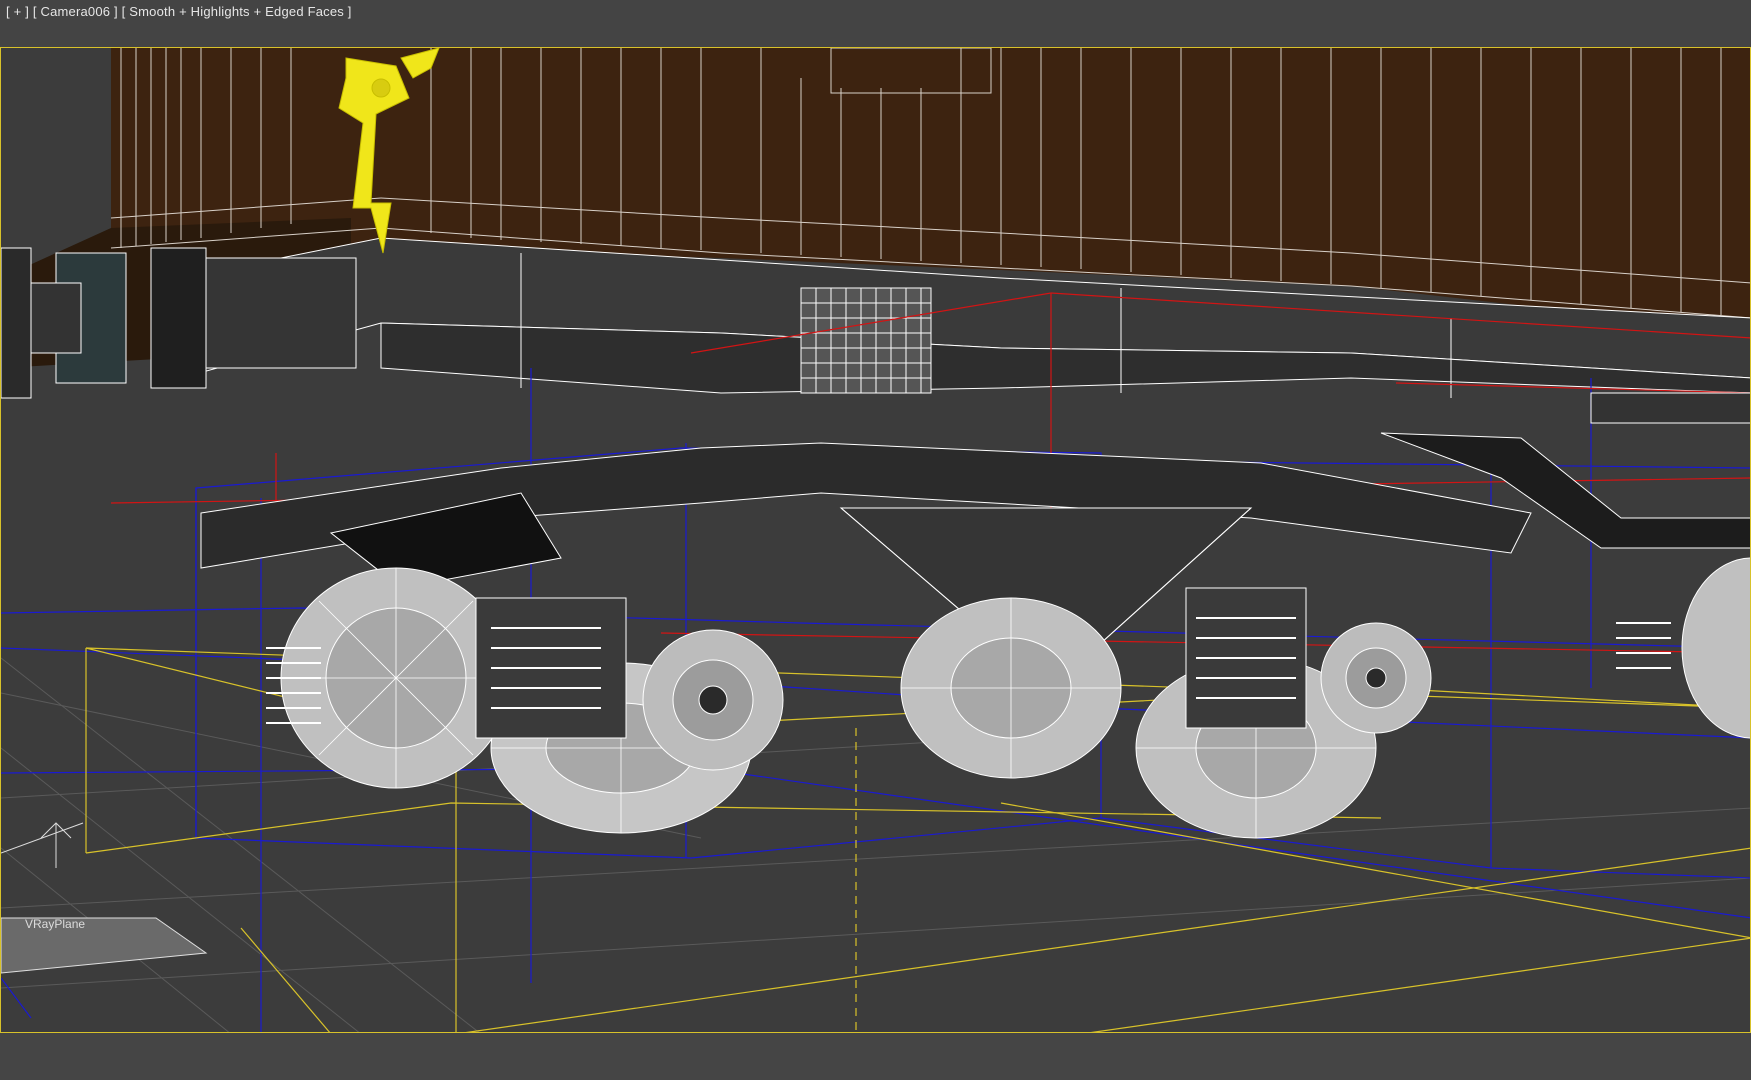  I want to click on axis-gizmo-icon, so click(42, 845).